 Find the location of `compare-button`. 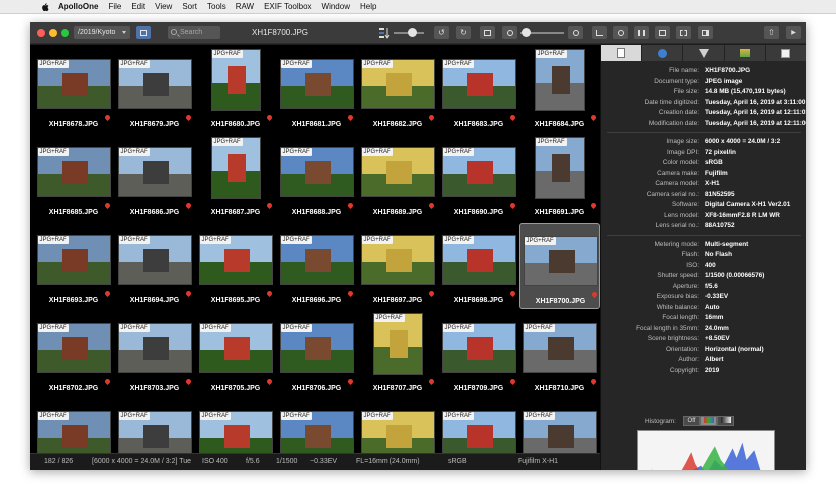

compare-button is located at coordinates (641, 32).